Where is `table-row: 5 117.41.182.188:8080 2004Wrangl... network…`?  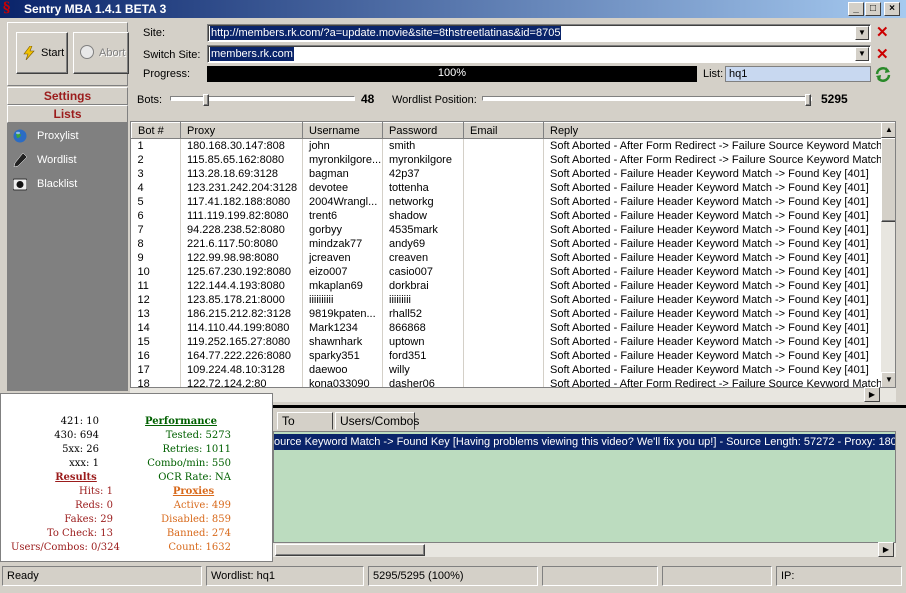 table-row: 5 117.41.182.188:8080 2004Wrangl... network… is located at coordinates (506, 202).